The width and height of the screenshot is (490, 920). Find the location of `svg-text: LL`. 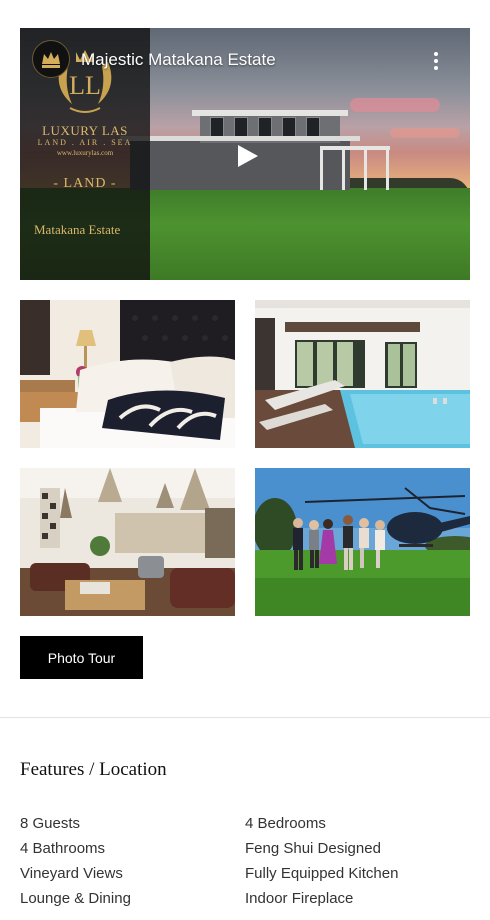

svg-text: LL is located at coordinates (85, 85).